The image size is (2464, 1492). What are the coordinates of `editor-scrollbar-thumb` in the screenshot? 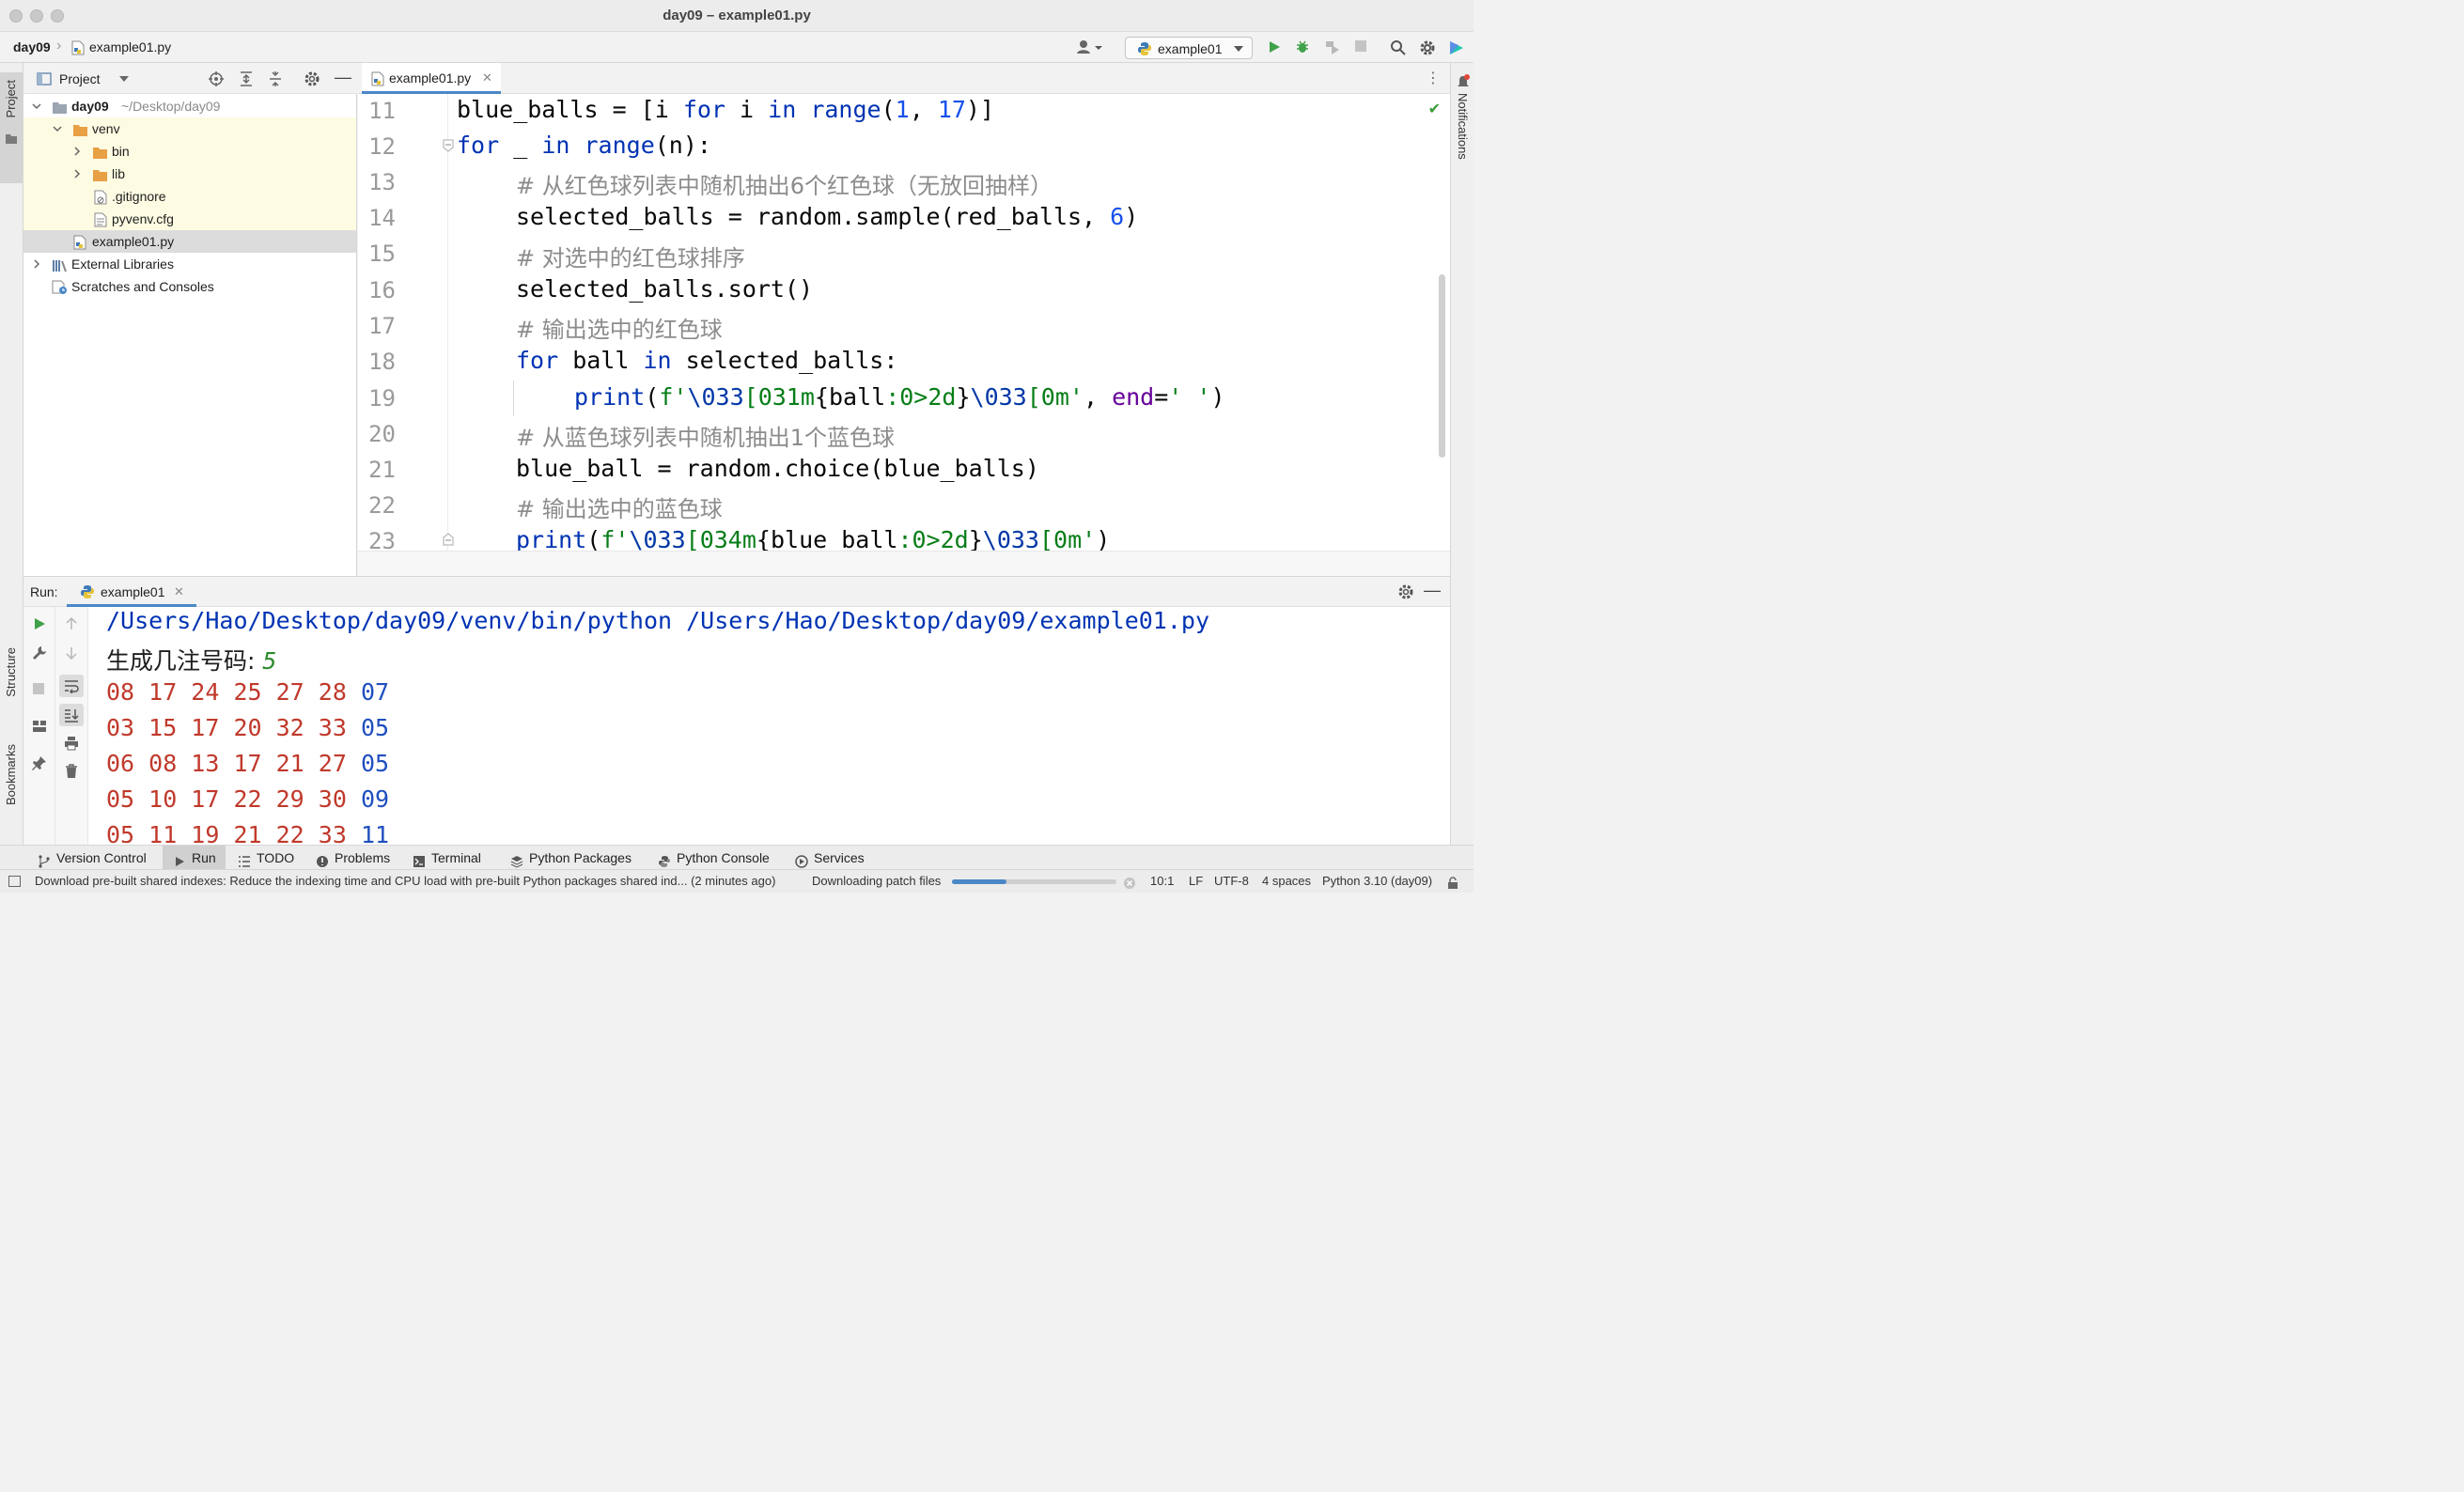 It's located at (1442, 366).